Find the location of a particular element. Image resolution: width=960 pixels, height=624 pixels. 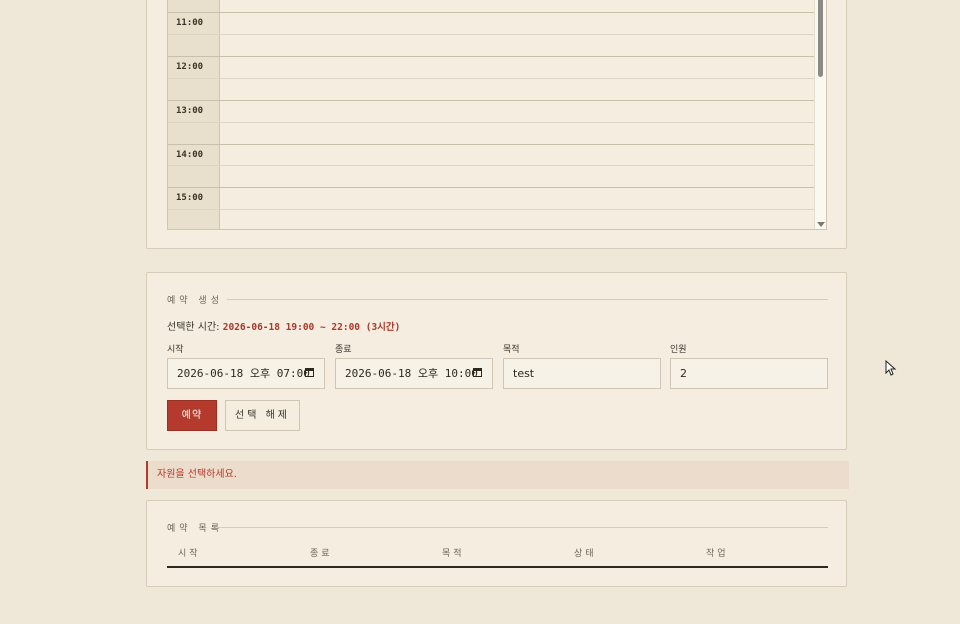

end-datetime-value: 2026-06-18 오후 10:00 is located at coordinates (411, 373).